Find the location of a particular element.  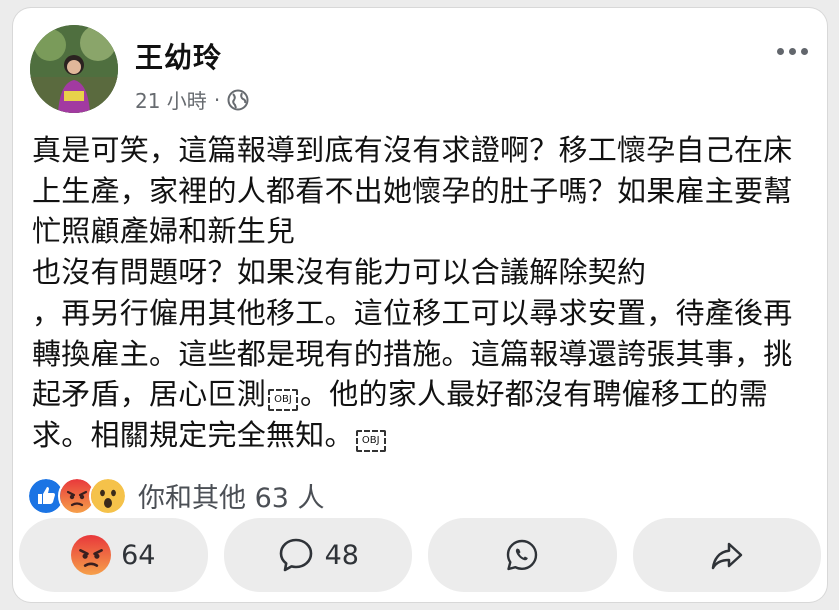

post-time: 21 小時 is located at coordinates (171, 99).